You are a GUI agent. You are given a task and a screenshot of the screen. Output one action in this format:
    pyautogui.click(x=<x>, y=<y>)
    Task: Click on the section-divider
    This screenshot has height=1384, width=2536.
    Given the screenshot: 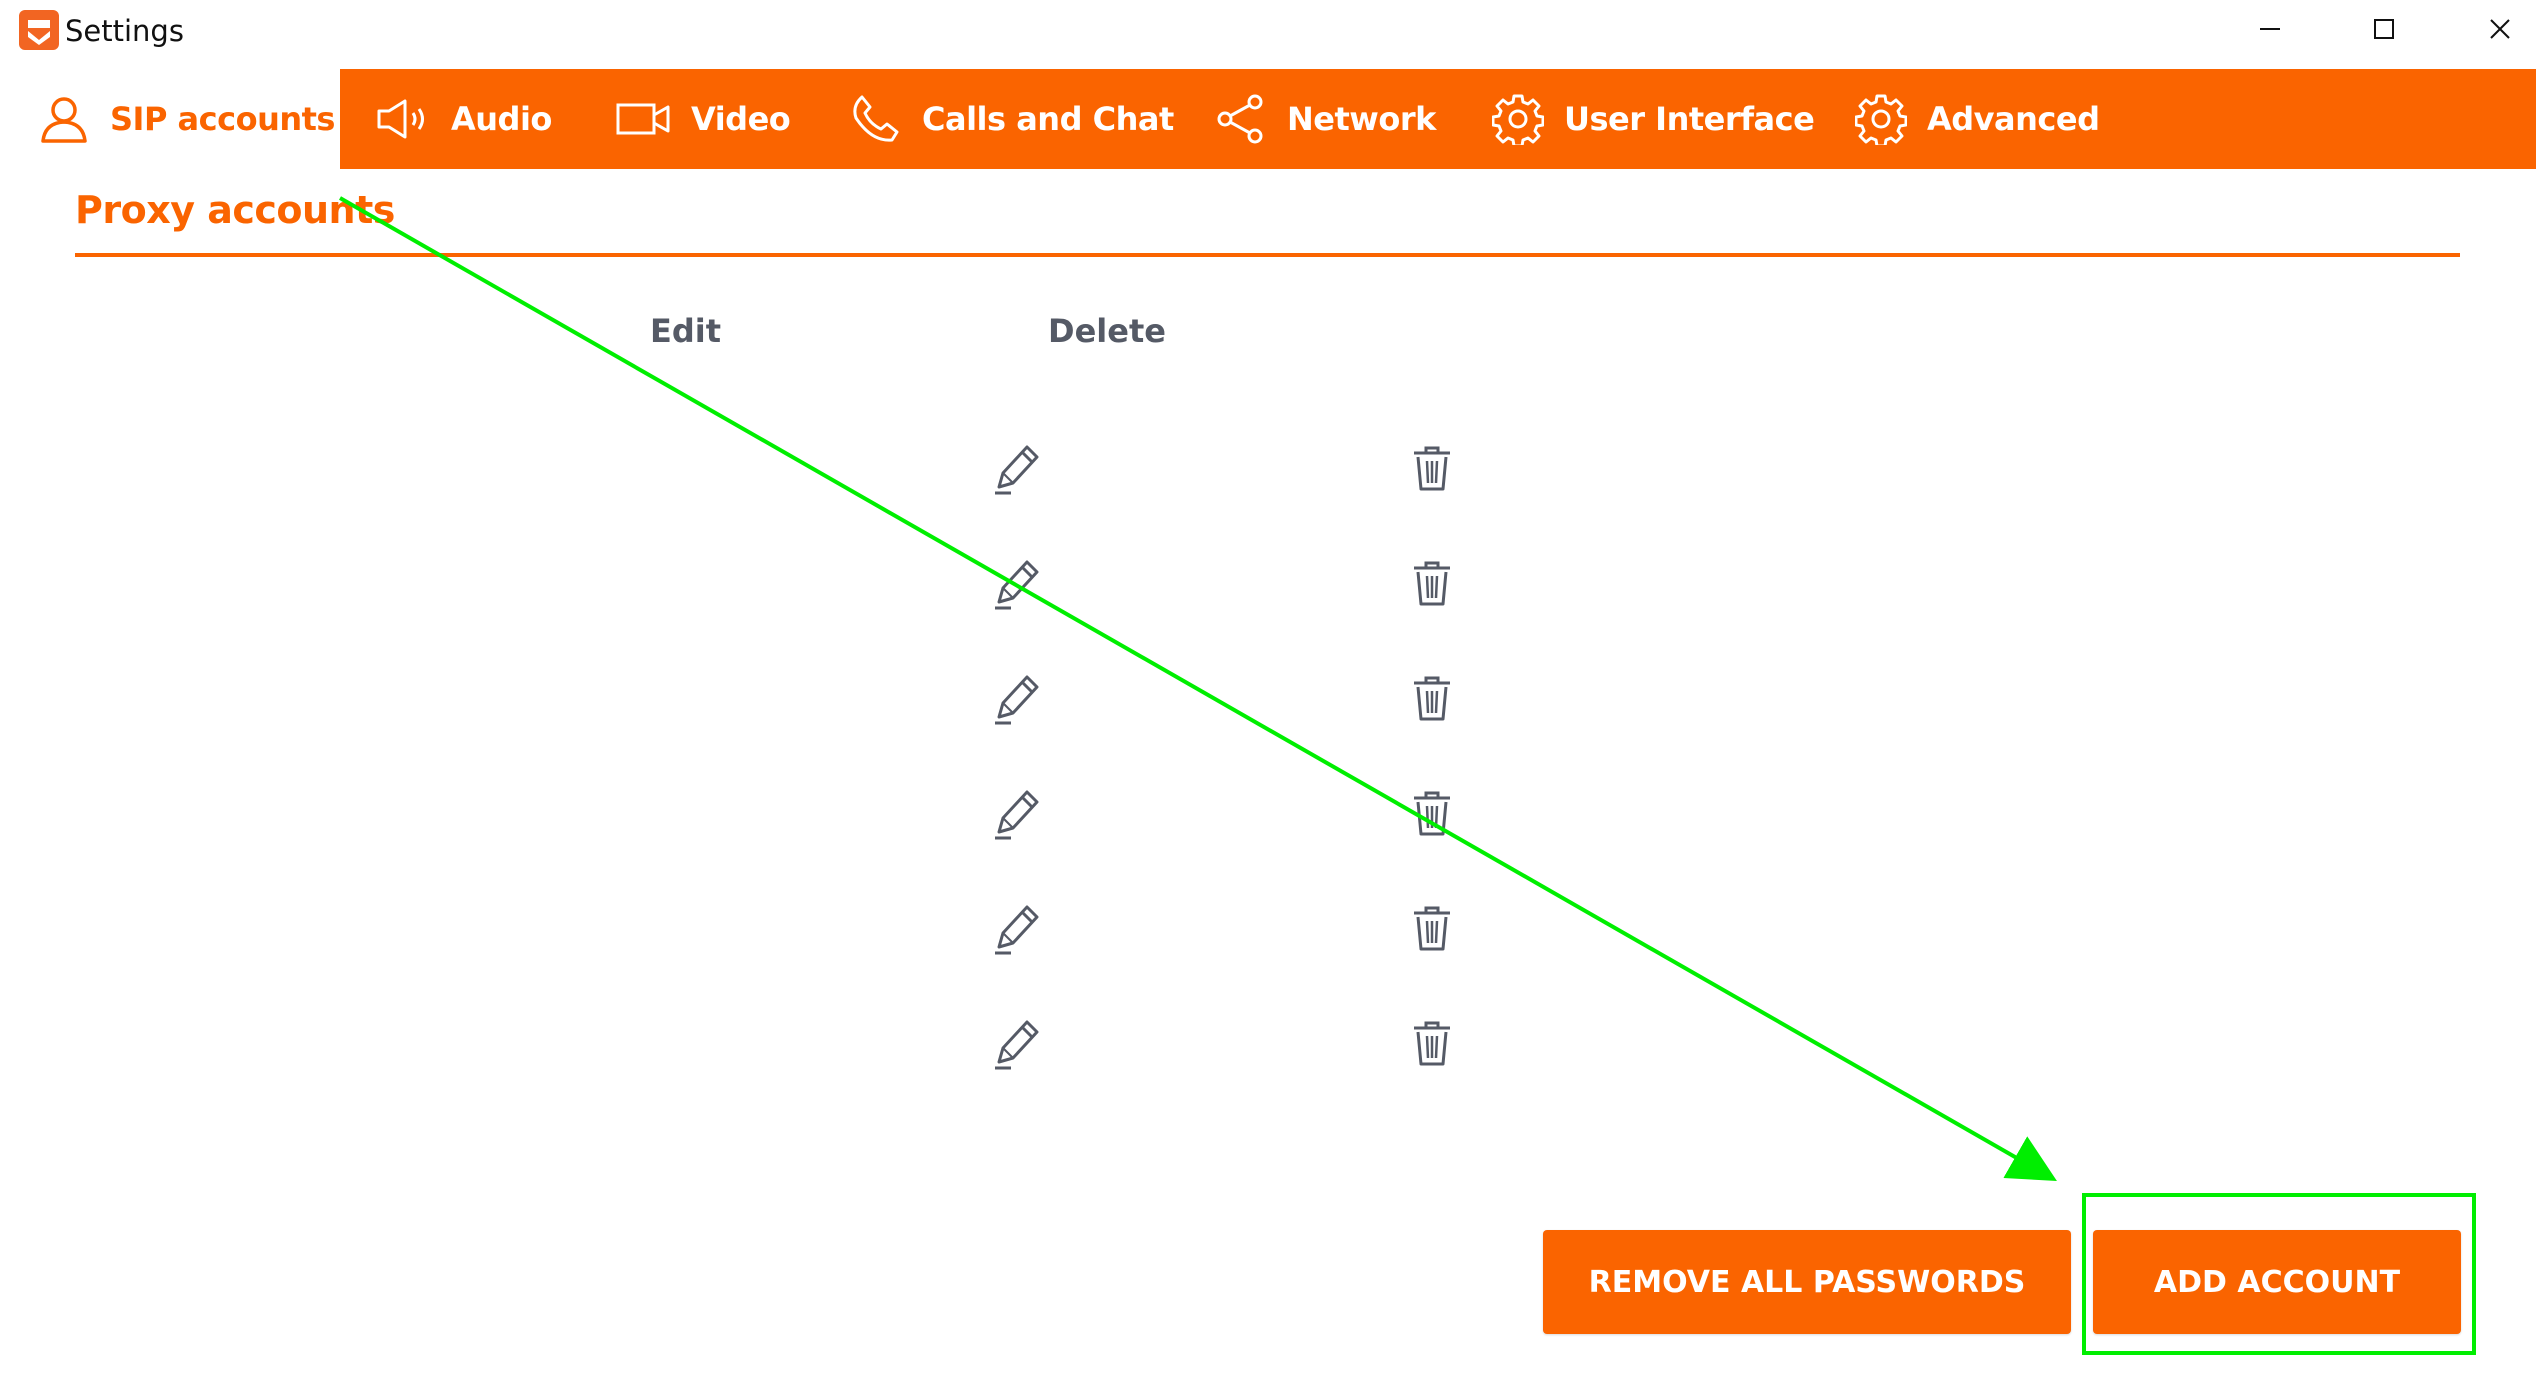 What is the action you would take?
    pyautogui.click(x=1267, y=255)
    